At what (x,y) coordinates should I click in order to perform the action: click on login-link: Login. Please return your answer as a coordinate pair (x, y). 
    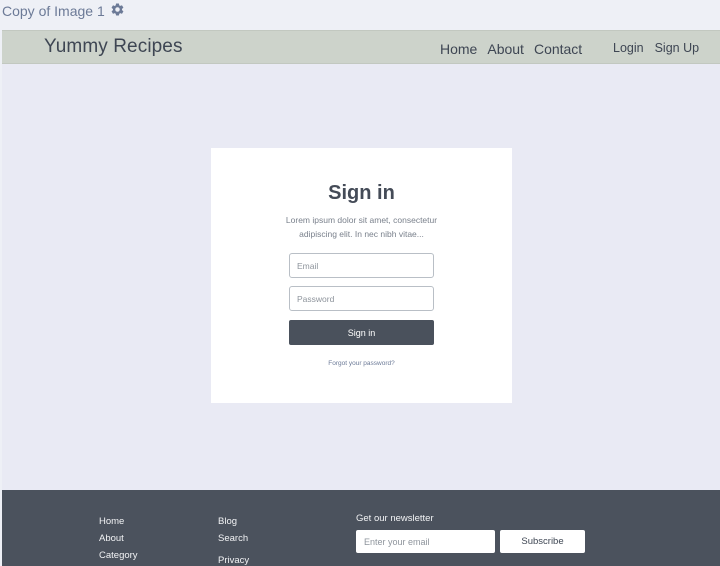
    Looking at the image, I should click on (628, 48).